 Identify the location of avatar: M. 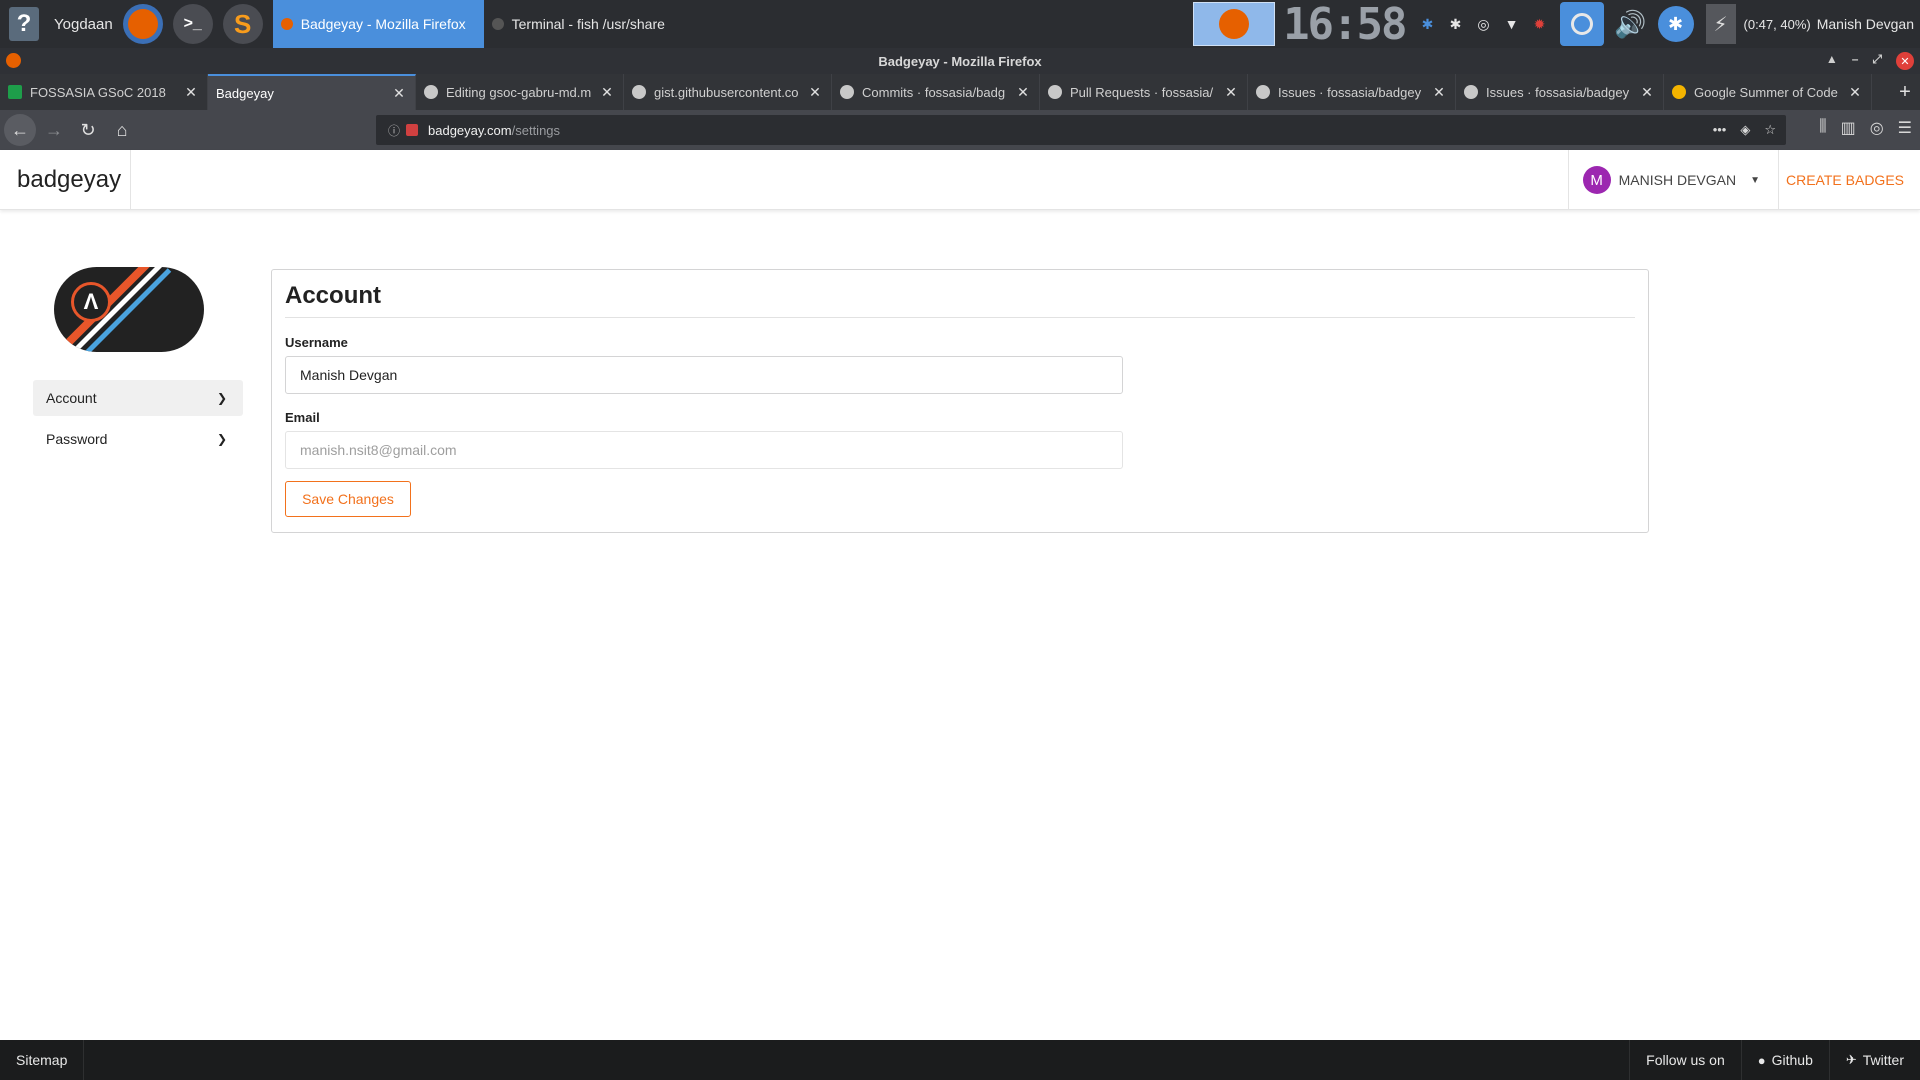
(1596, 180).